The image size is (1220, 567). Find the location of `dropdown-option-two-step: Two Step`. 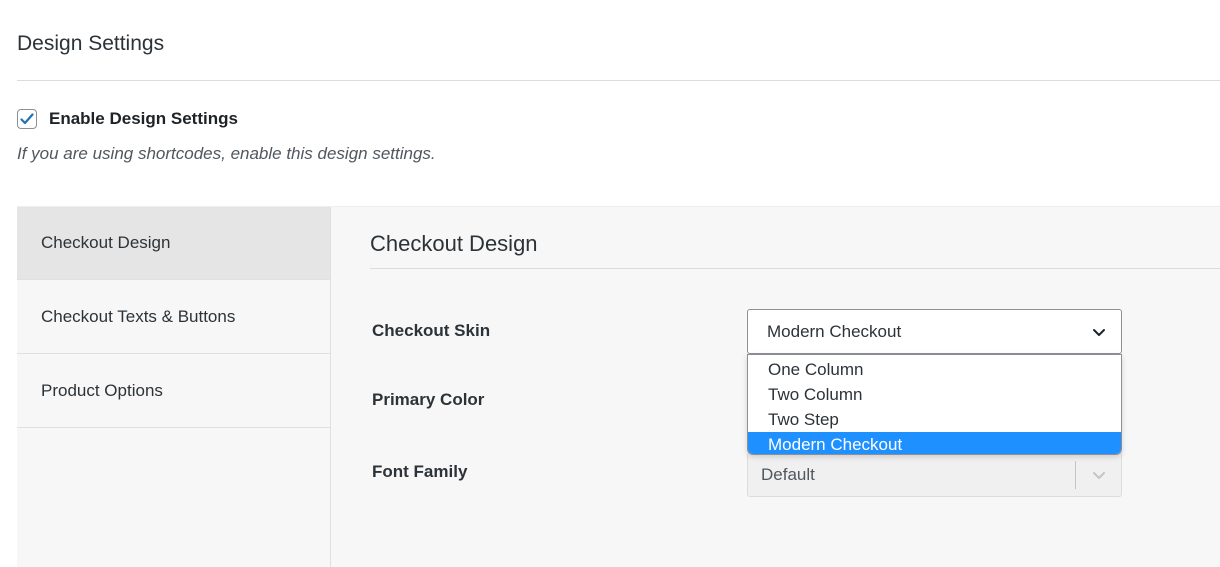

dropdown-option-two-step: Two Step is located at coordinates (934, 419).